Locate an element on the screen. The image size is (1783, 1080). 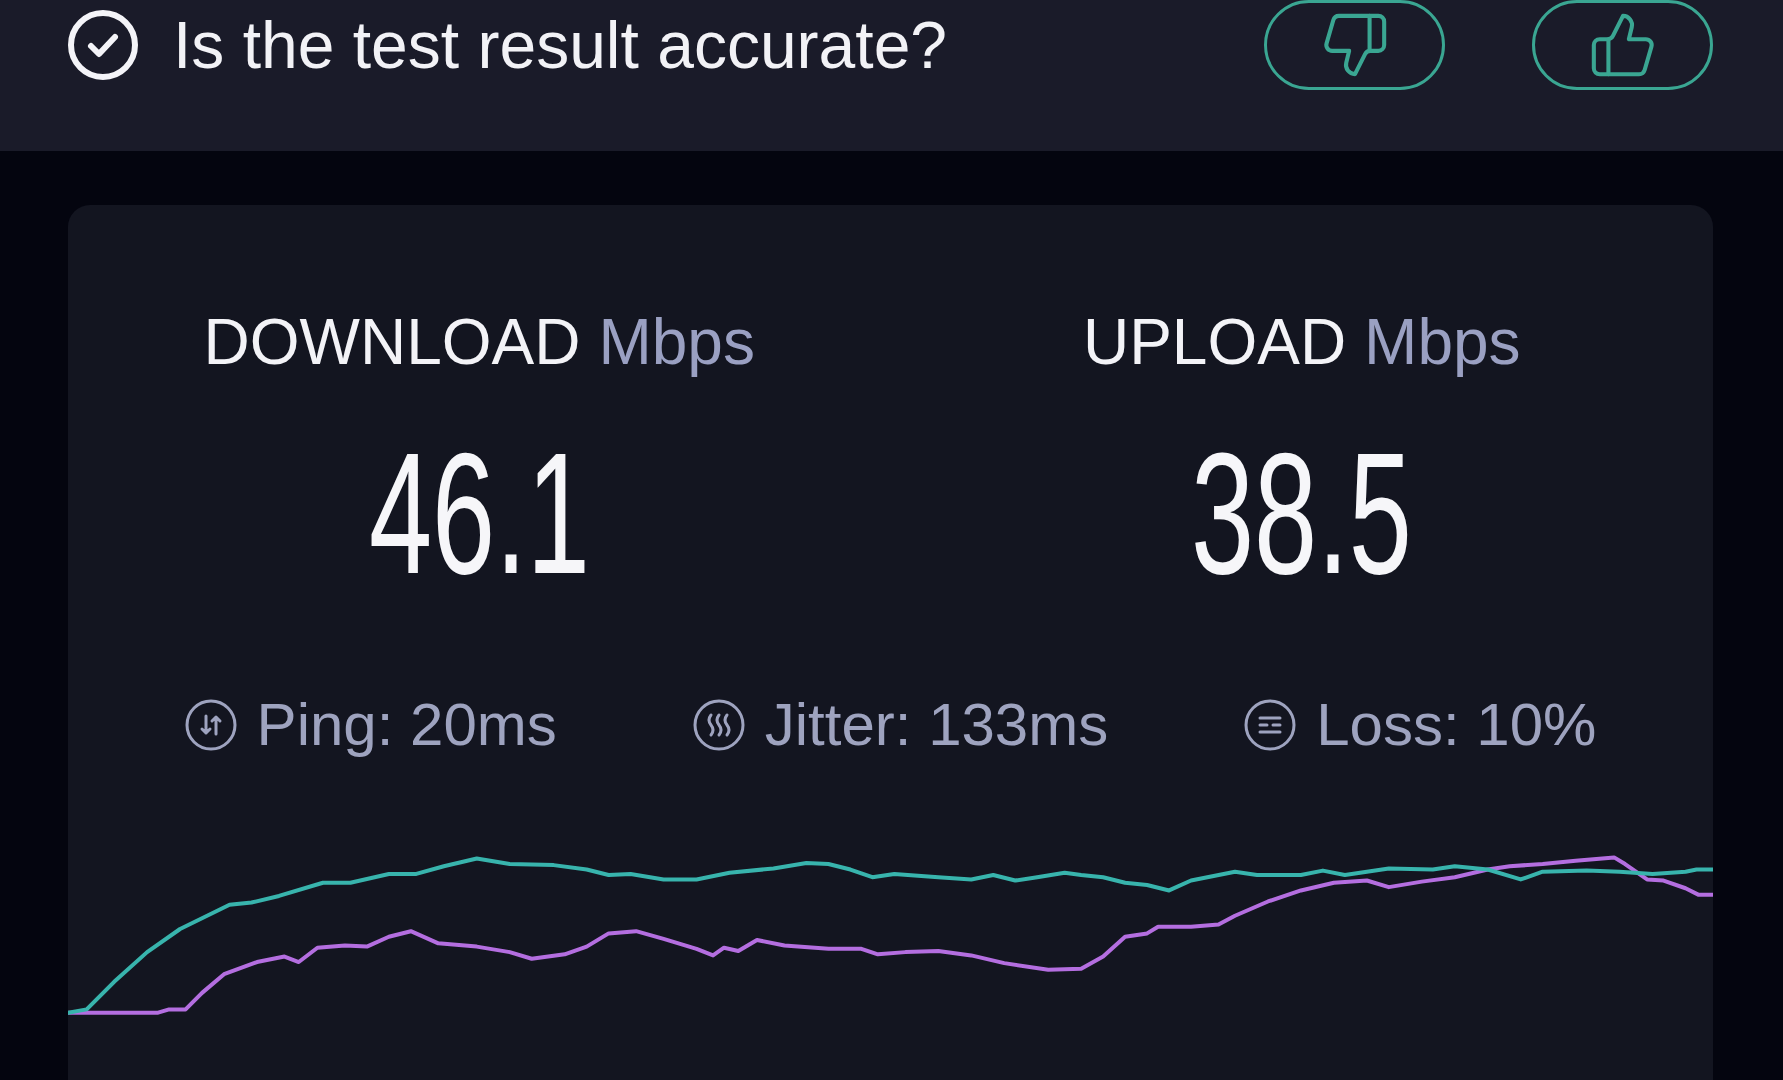
up-down-arrows-icon is located at coordinates (210, 725).